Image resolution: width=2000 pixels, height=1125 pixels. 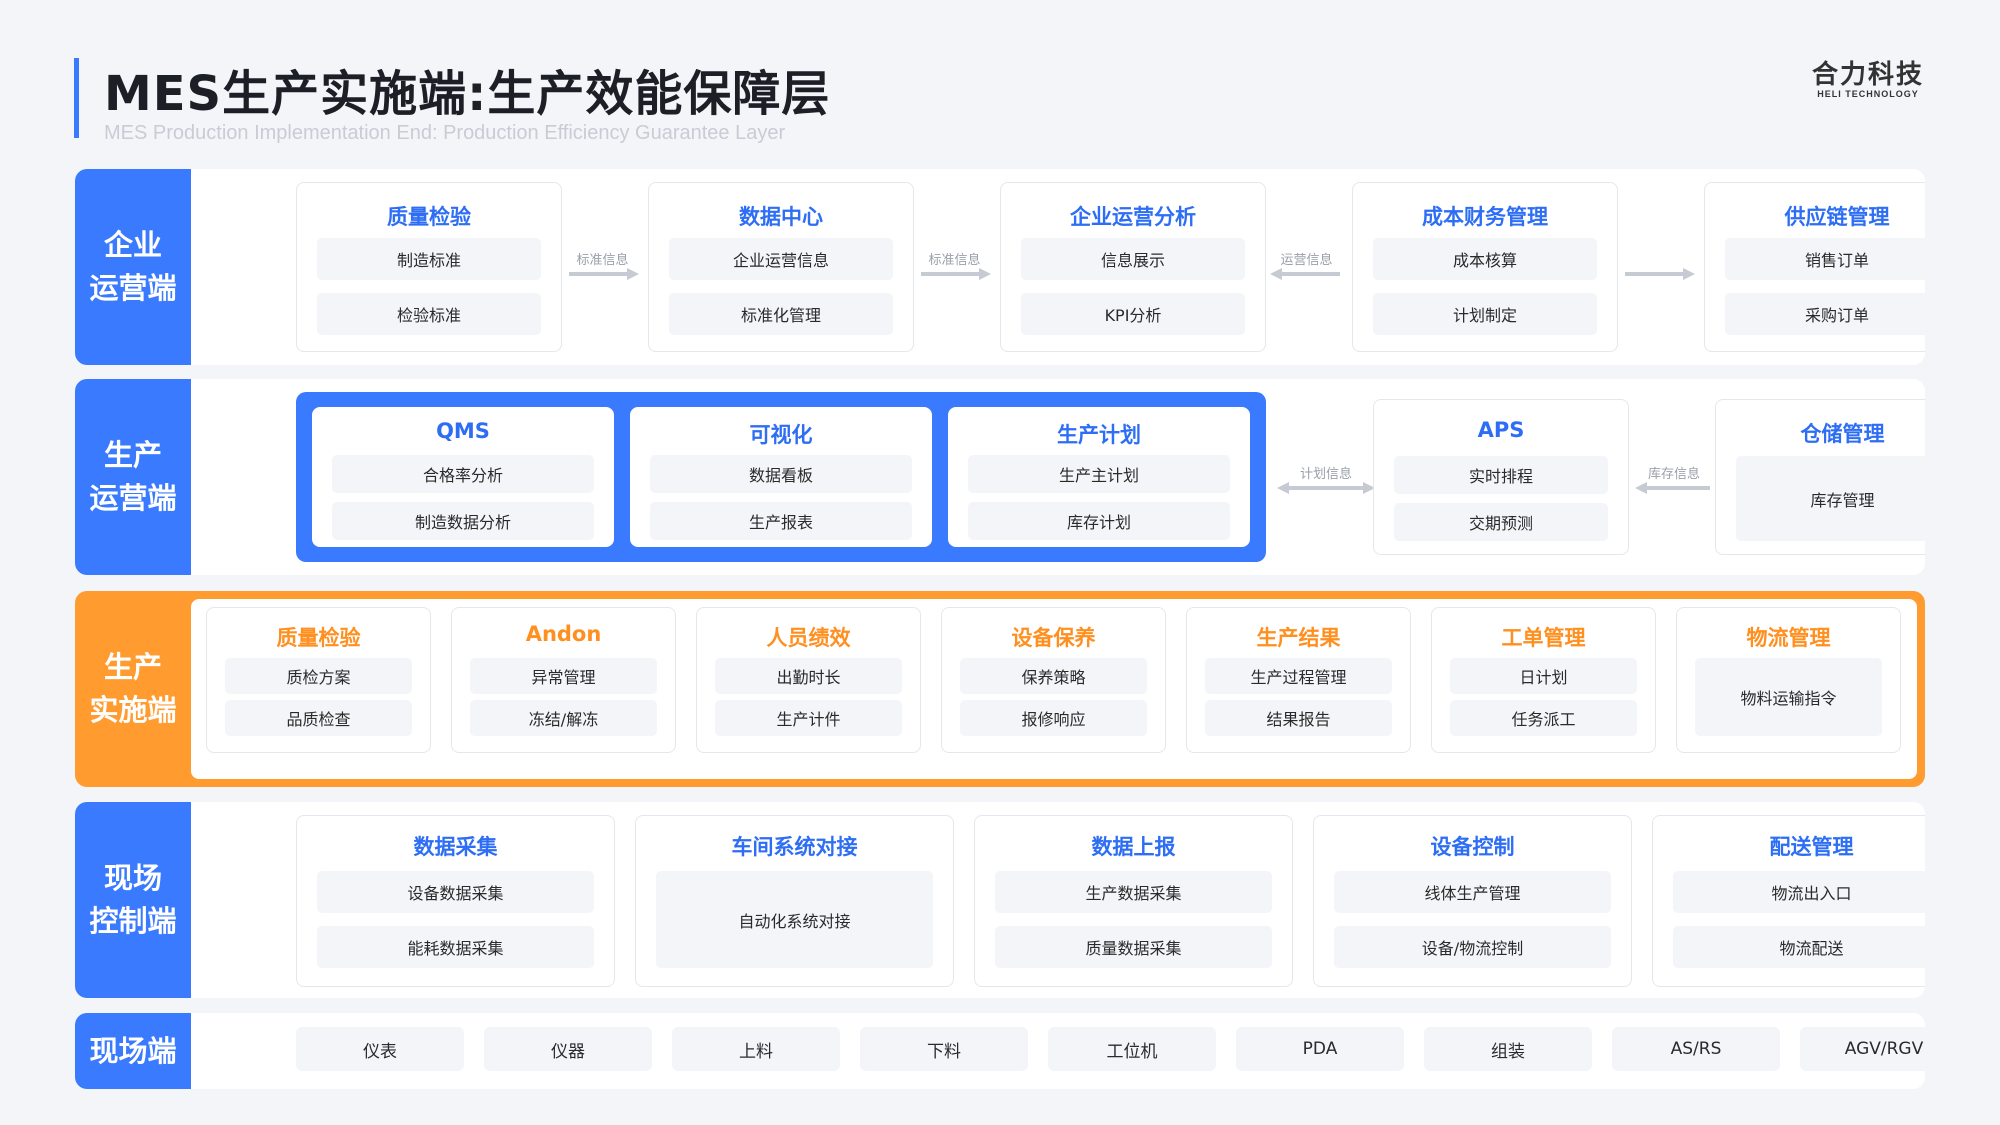 What do you see at coordinates (1788, 638) in the screenshot?
I see `card-title: 物流管理` at bounding box center [1788, 638].